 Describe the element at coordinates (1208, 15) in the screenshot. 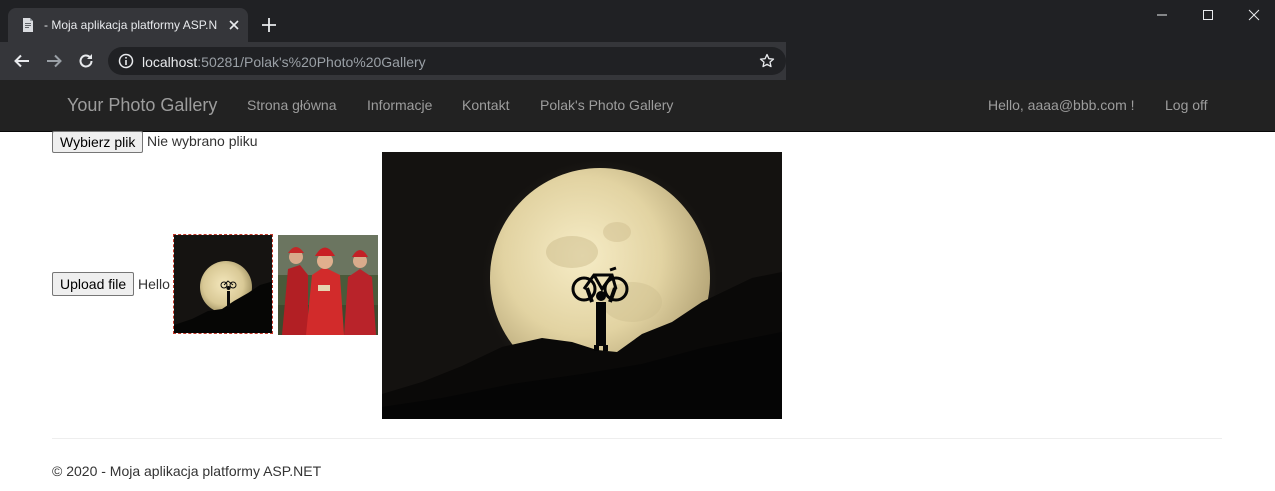

I see `maximize-window-icon` at that location.